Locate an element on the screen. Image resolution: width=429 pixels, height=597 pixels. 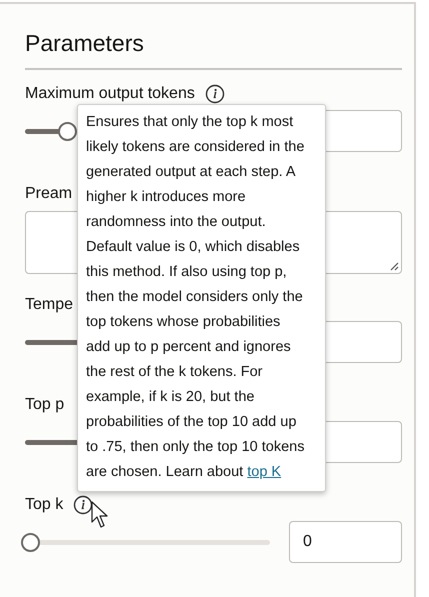
field-label: Top k is located at coordinates (44, 505).